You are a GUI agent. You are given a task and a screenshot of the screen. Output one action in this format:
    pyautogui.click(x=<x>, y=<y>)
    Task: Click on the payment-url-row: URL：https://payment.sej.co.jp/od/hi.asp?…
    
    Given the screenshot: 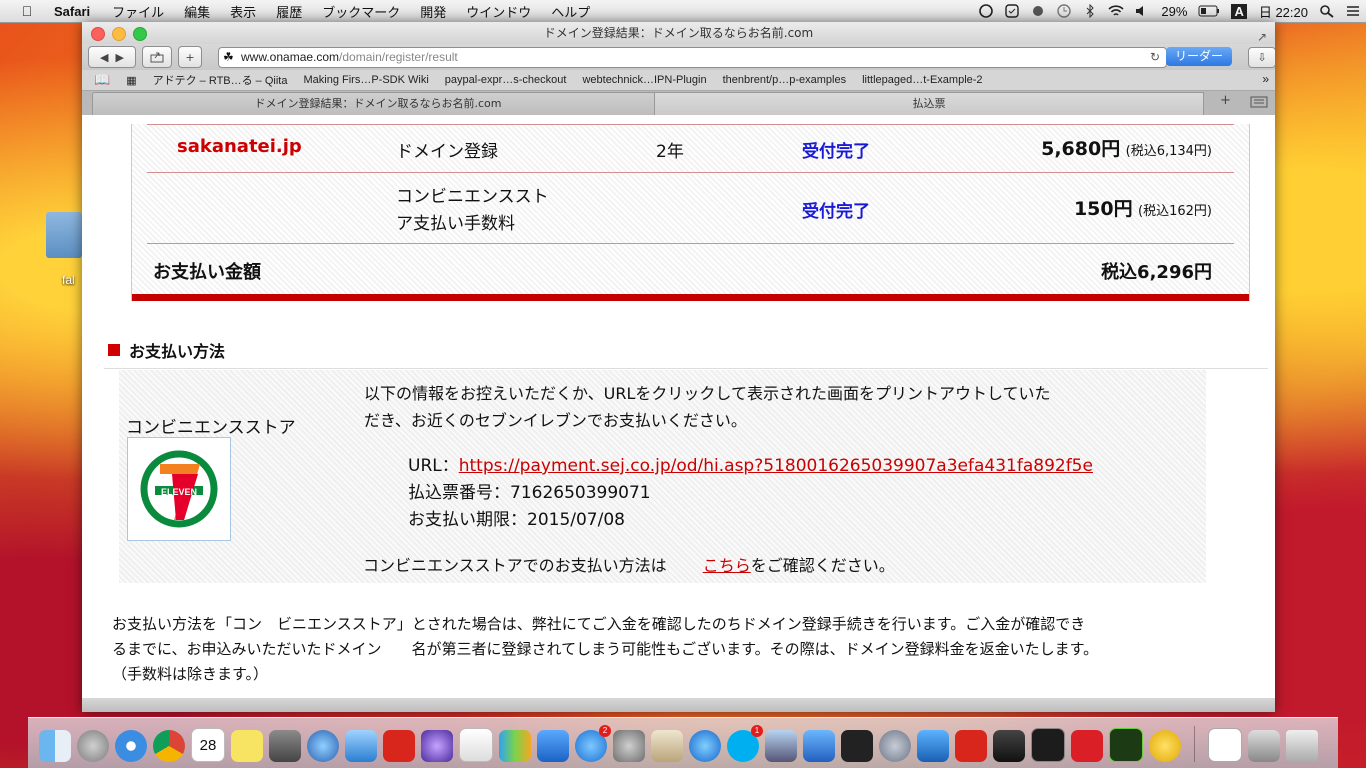 What is the action you would take?
    pyautogui.click(x=750, y=463)
    